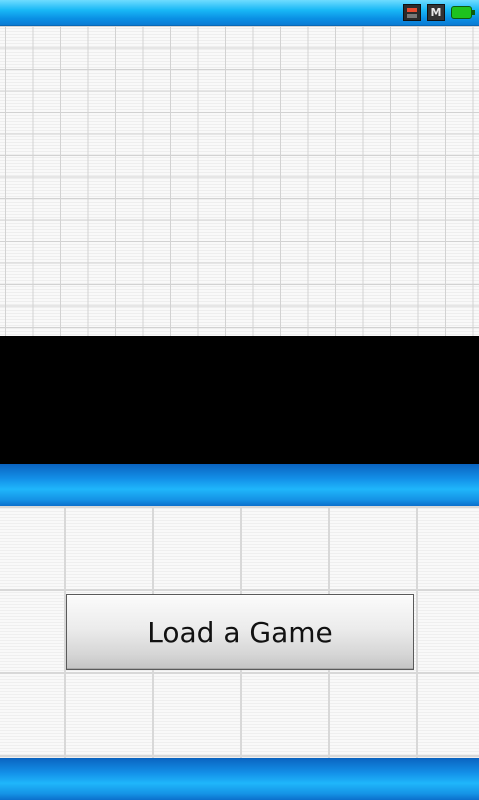  Describe the element at coordinates (240, 632) in the screenshot. I see `load-game-button: Load a Game` at that location.